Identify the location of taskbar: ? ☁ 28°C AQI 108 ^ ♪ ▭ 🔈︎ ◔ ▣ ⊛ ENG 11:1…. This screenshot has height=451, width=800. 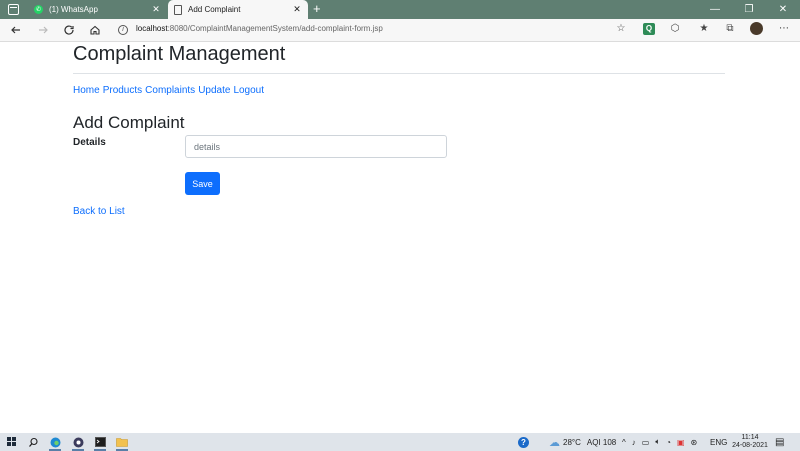
(400, 442).